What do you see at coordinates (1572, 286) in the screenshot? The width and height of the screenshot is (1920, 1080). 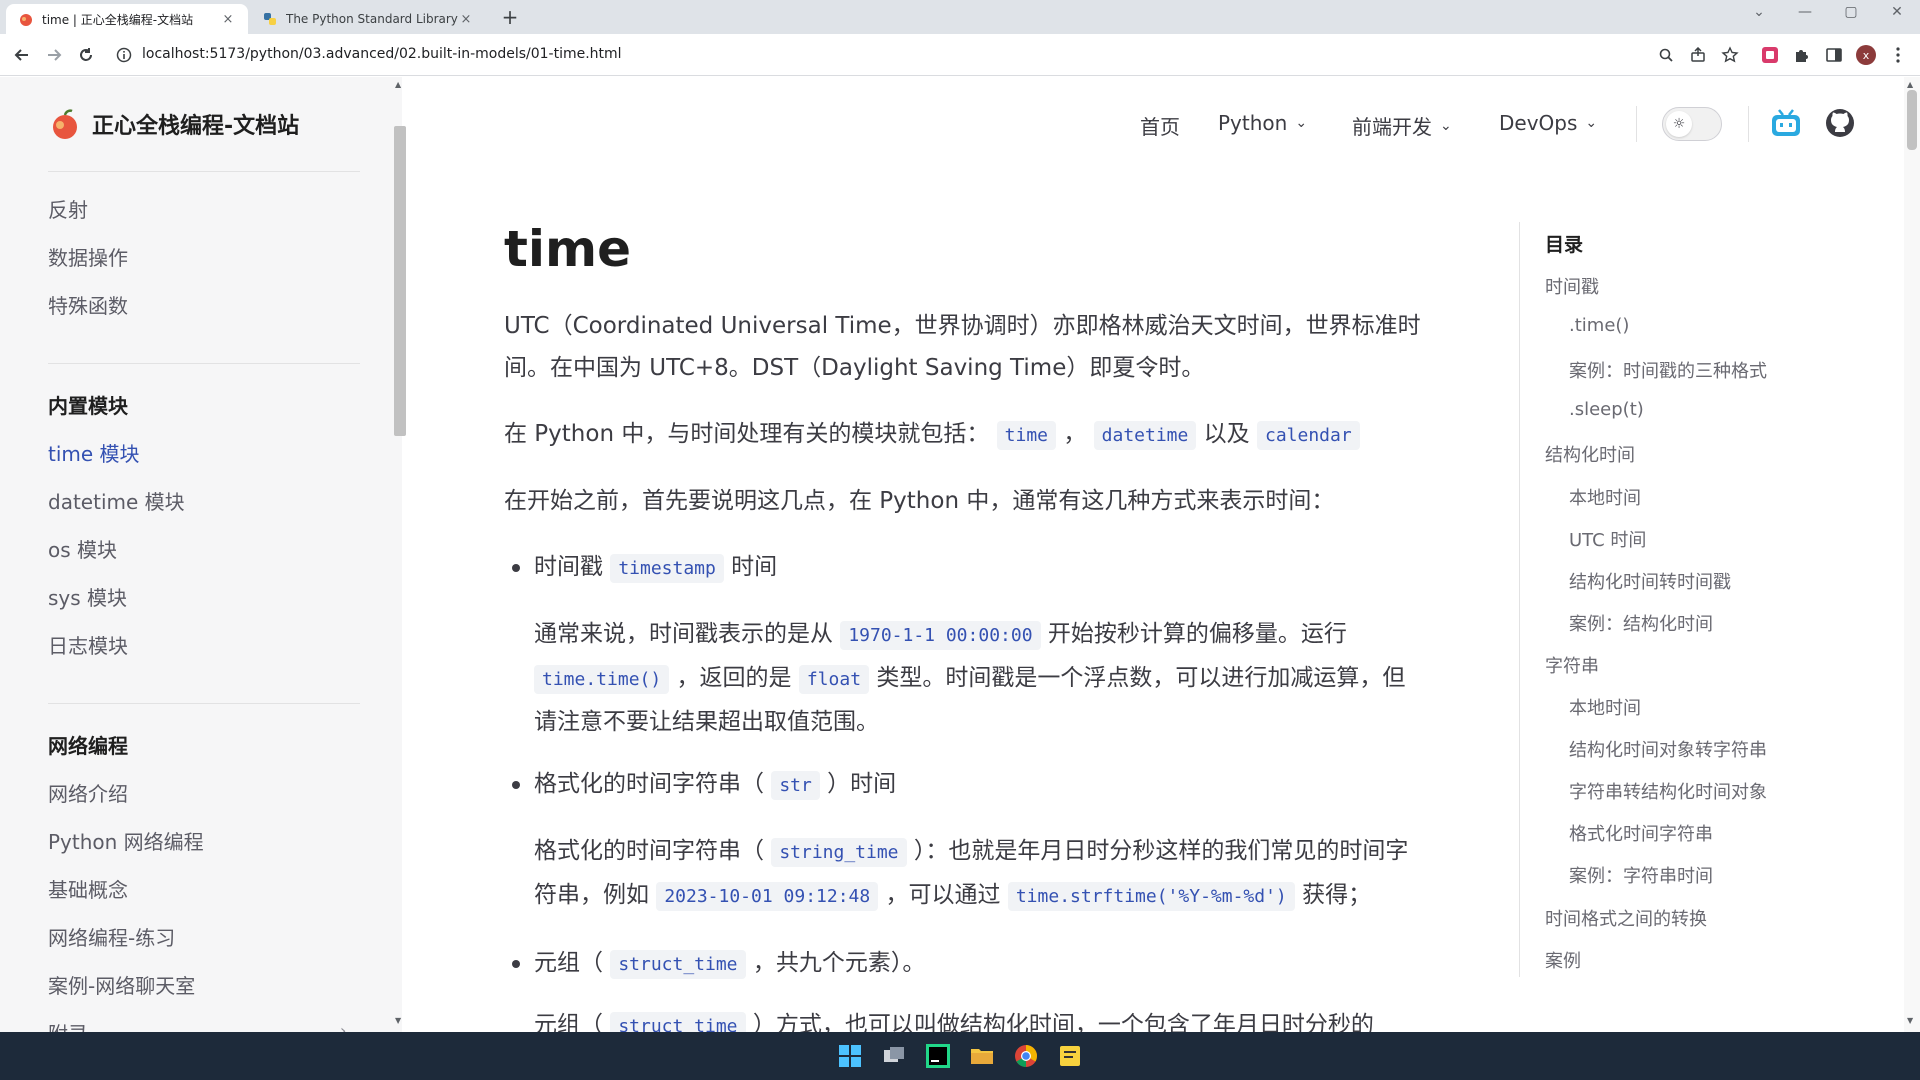 I see `outline-item: 时间戳` at bounding box center [1572, 286].